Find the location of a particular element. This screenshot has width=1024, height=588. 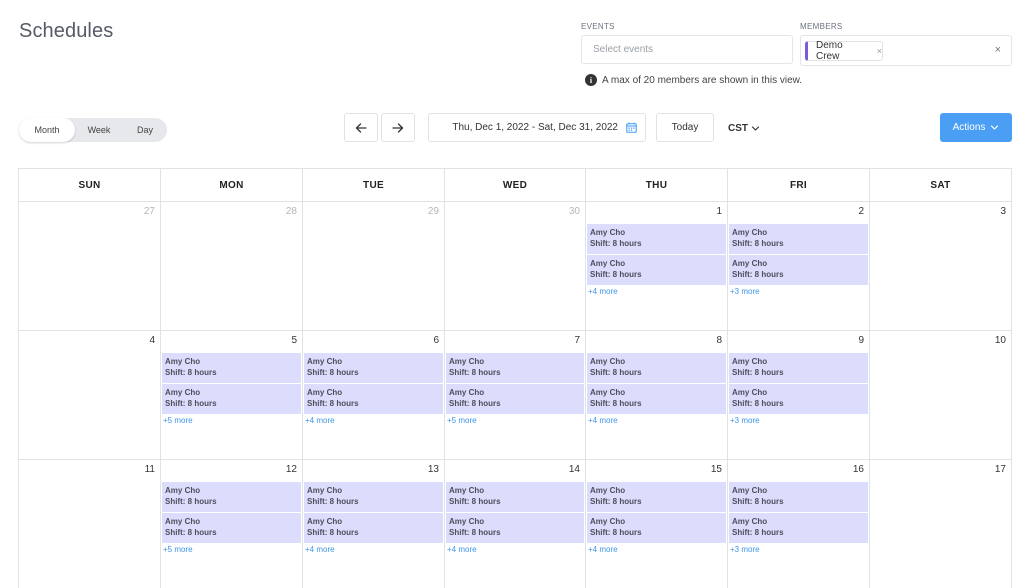

day-number: 3 is located at coordinates (1003, 211).